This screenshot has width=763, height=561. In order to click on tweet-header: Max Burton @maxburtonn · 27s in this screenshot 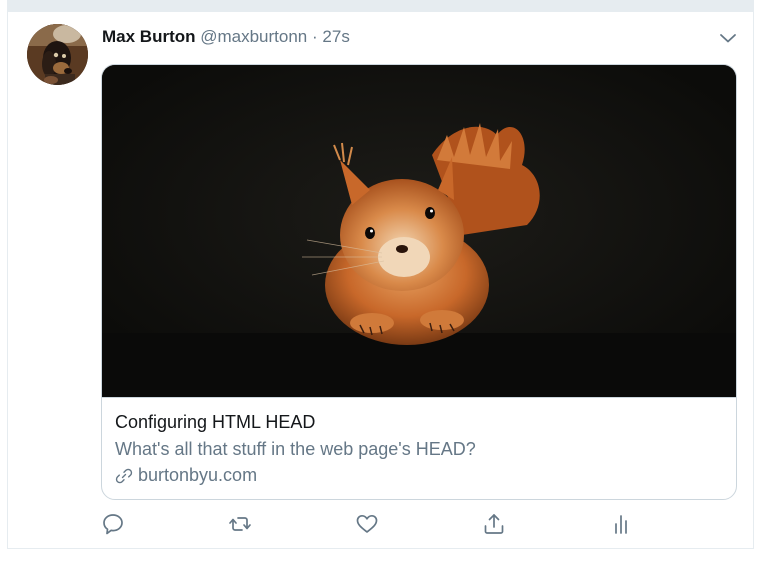, I will do `click(226, 37)`.